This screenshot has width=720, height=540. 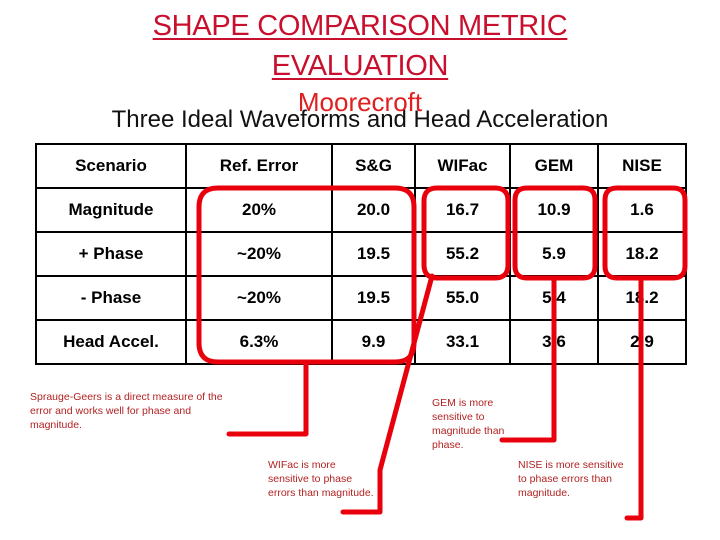 I want to click on author-name: Moorecroft, so click(x=360, y=102).